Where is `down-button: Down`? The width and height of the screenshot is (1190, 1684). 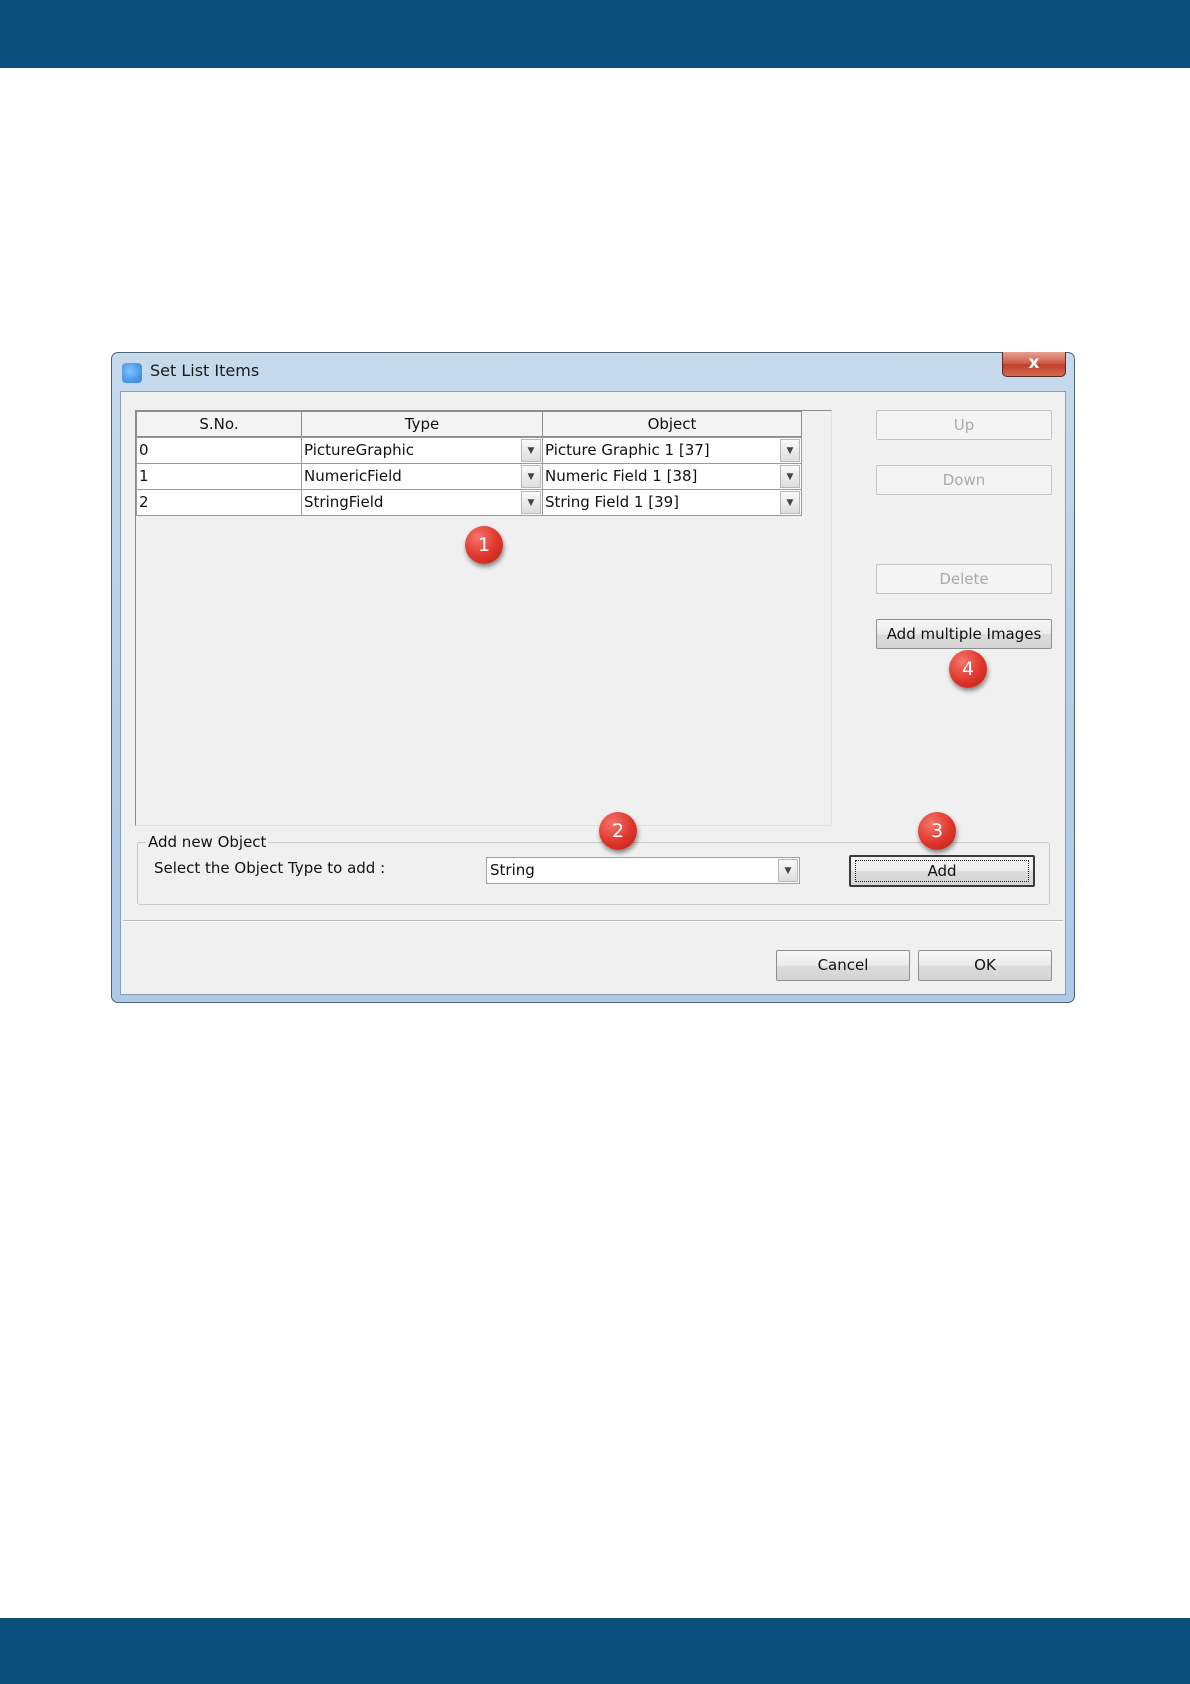 down-button: Down is located at coordinates (964, 480).